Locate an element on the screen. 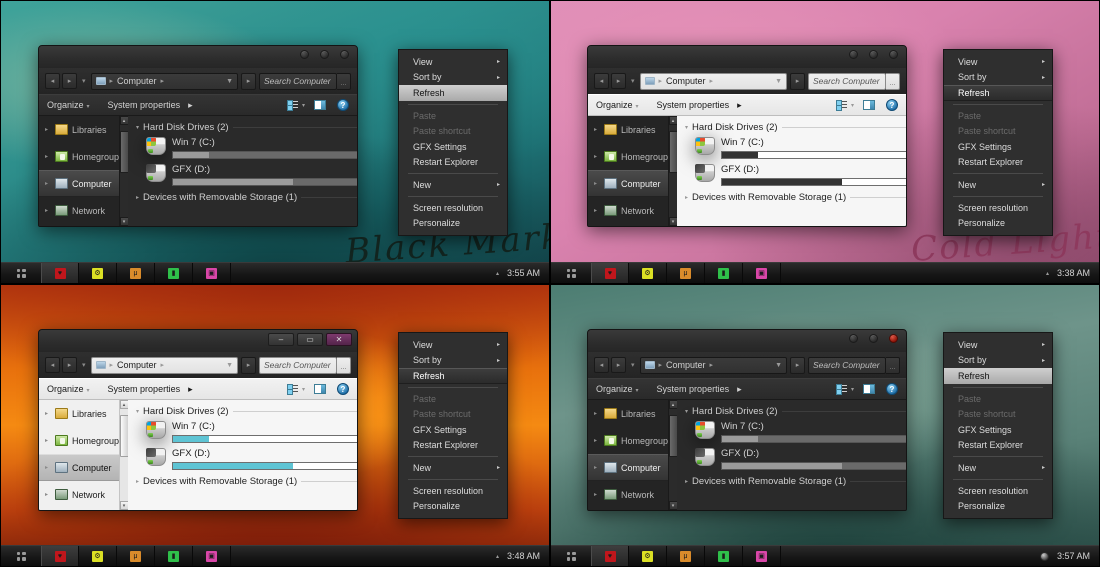  system-tray: ▴ 3:38 AM is located at coordinates (1072, 273).